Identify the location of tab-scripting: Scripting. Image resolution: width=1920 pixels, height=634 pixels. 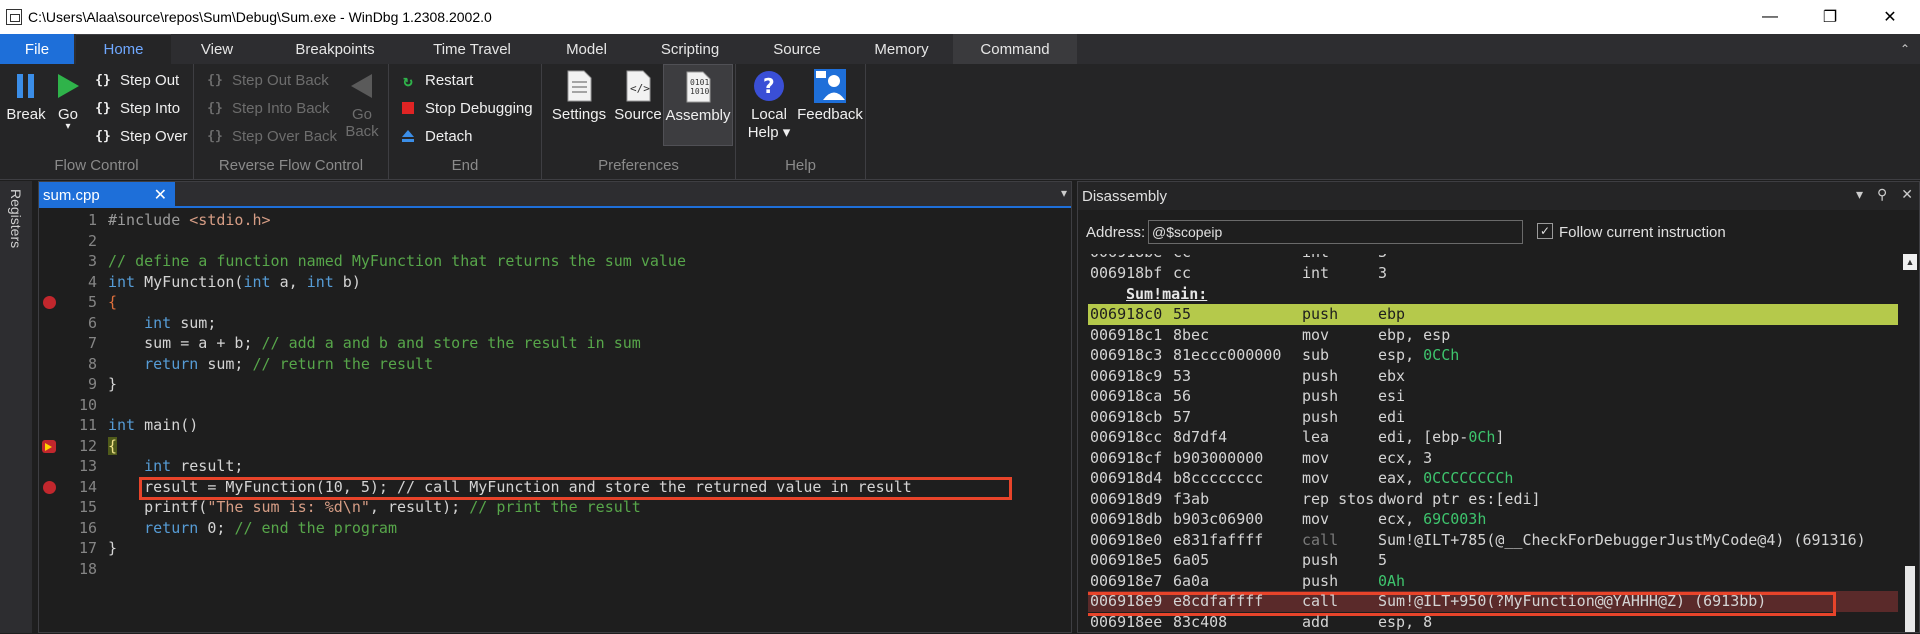
(690, 49).